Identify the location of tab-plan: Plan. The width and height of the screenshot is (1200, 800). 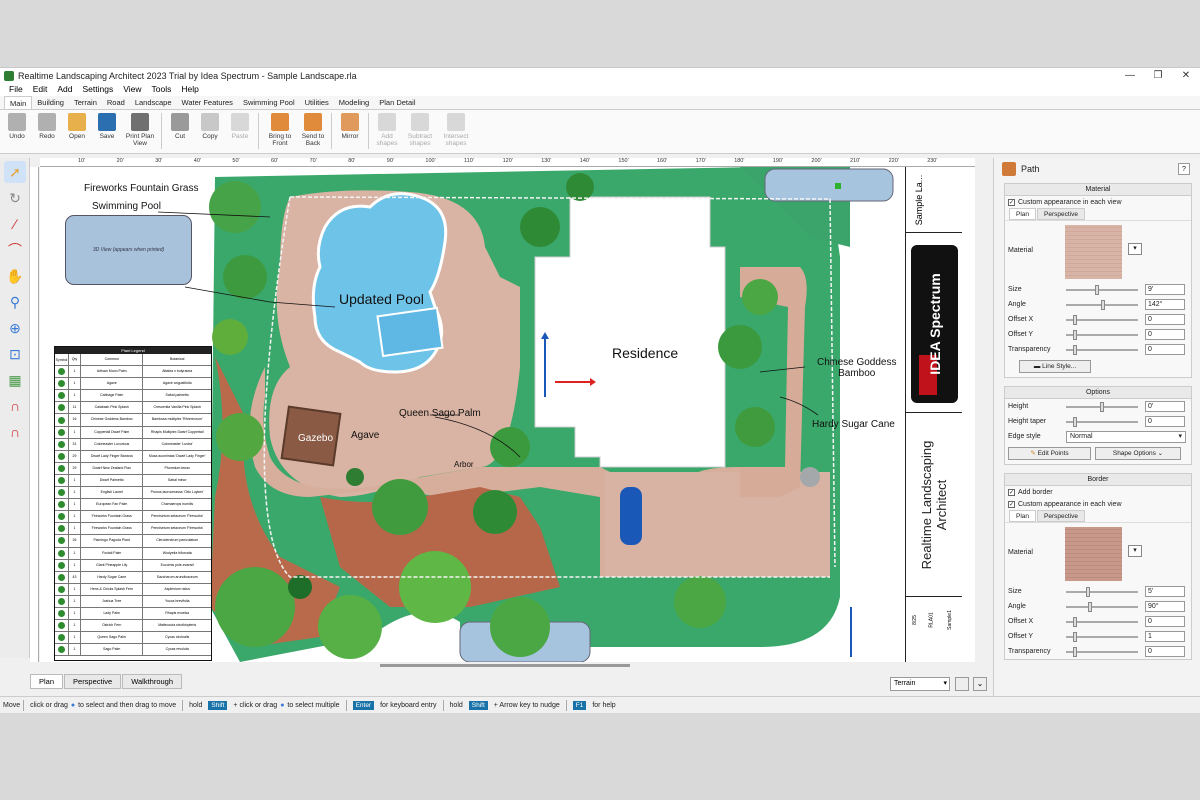
(47, 681).